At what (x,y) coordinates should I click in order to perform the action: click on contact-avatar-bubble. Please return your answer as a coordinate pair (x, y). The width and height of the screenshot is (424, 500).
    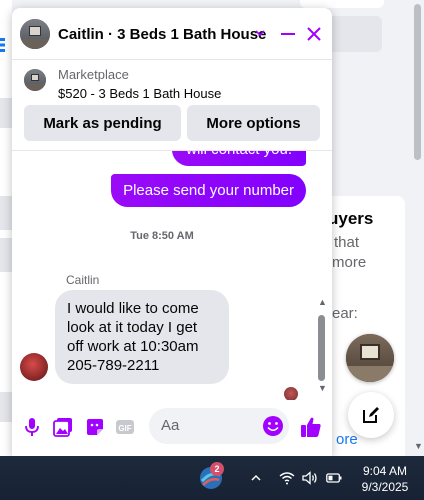
    Looking at the image, I should click on (370, 358).